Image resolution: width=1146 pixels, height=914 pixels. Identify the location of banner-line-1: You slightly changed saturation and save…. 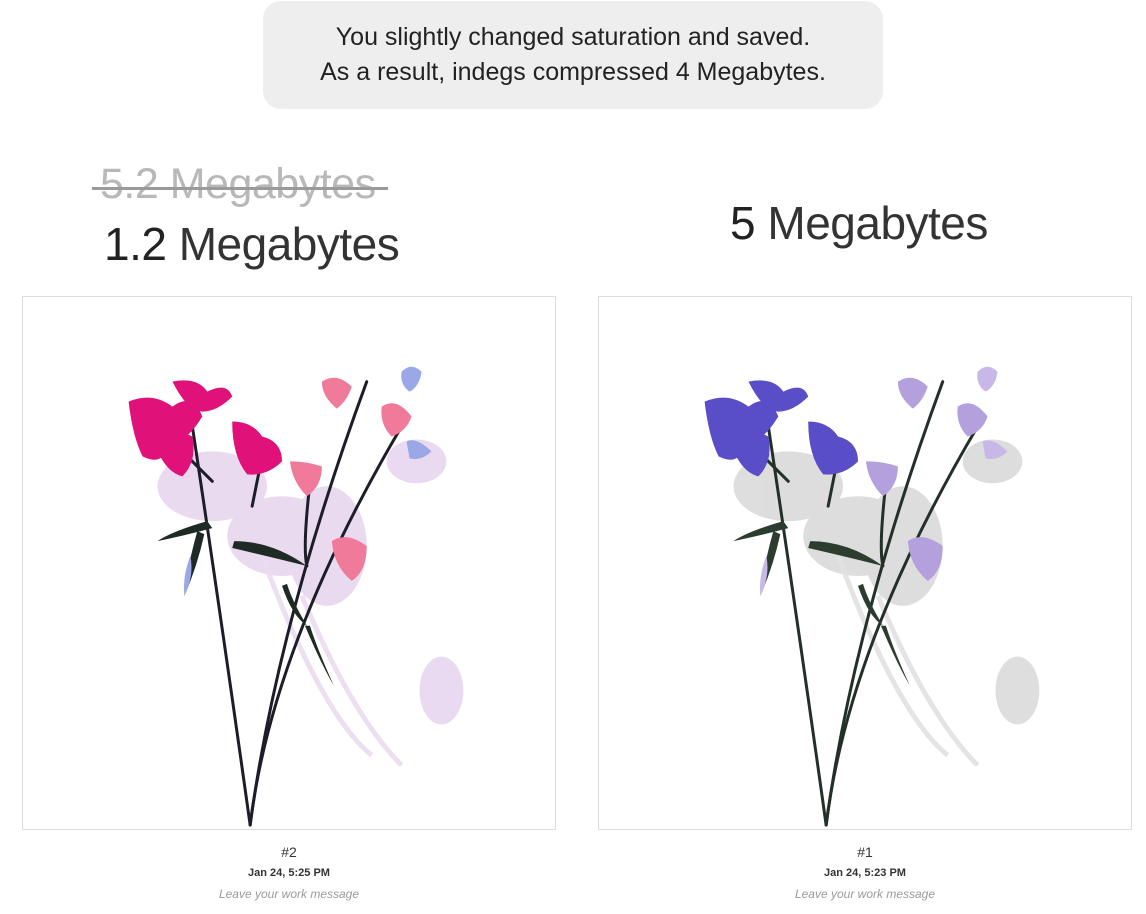
(573, 37).